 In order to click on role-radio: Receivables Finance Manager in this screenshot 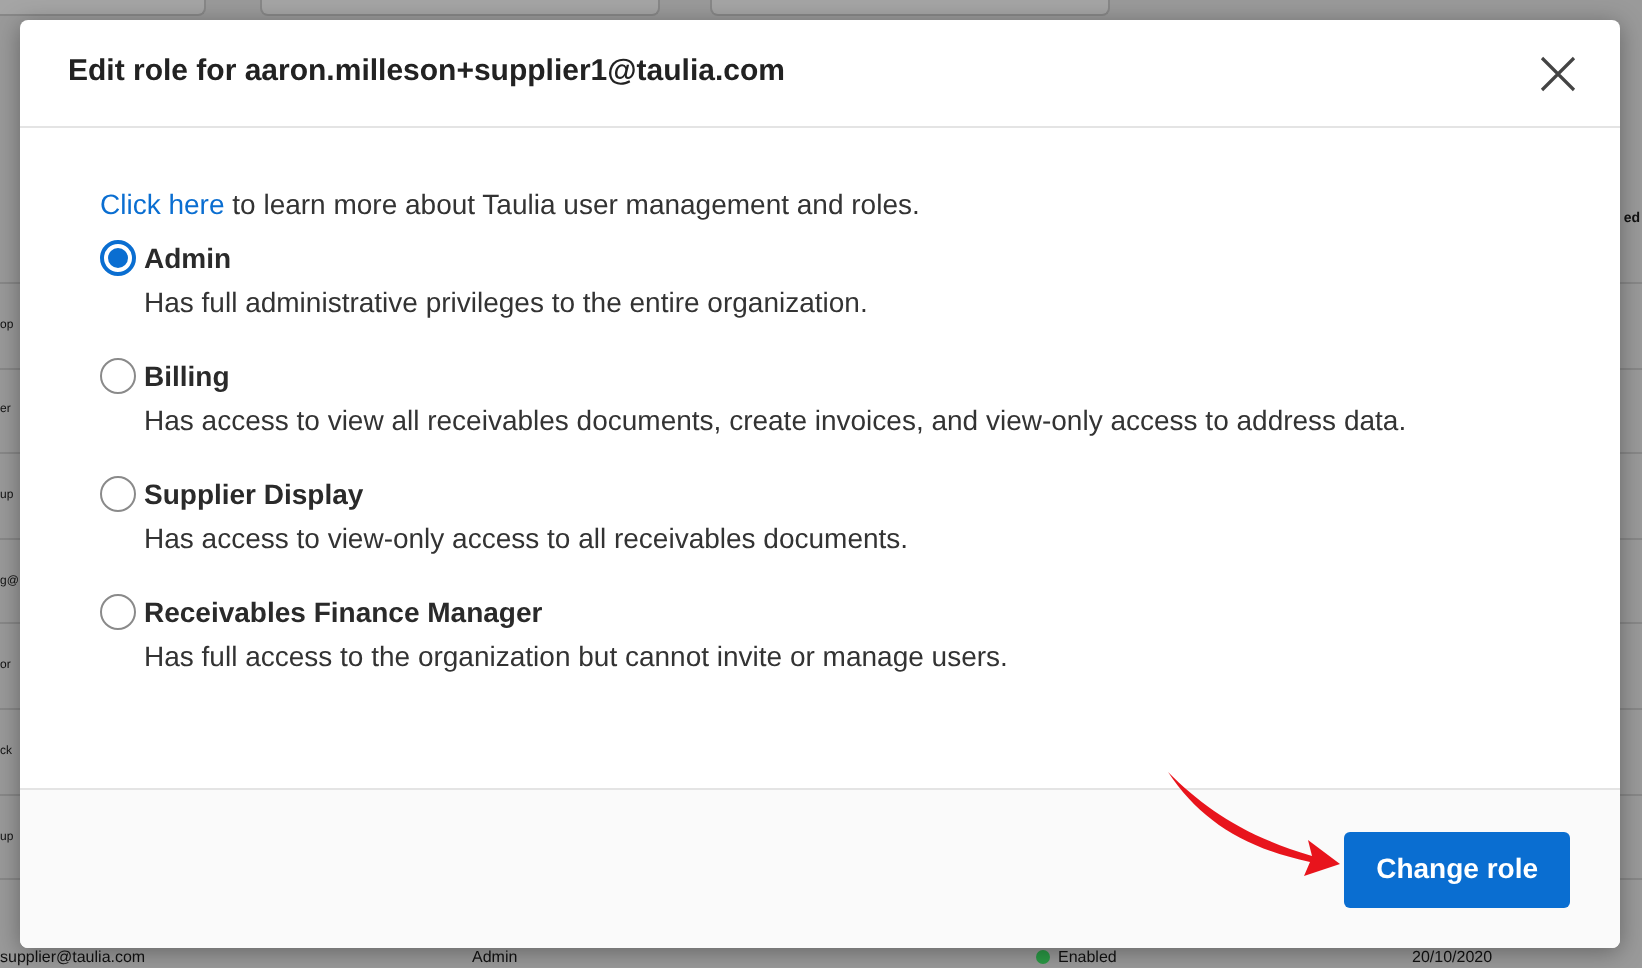, I will do `click(321, 612)`.